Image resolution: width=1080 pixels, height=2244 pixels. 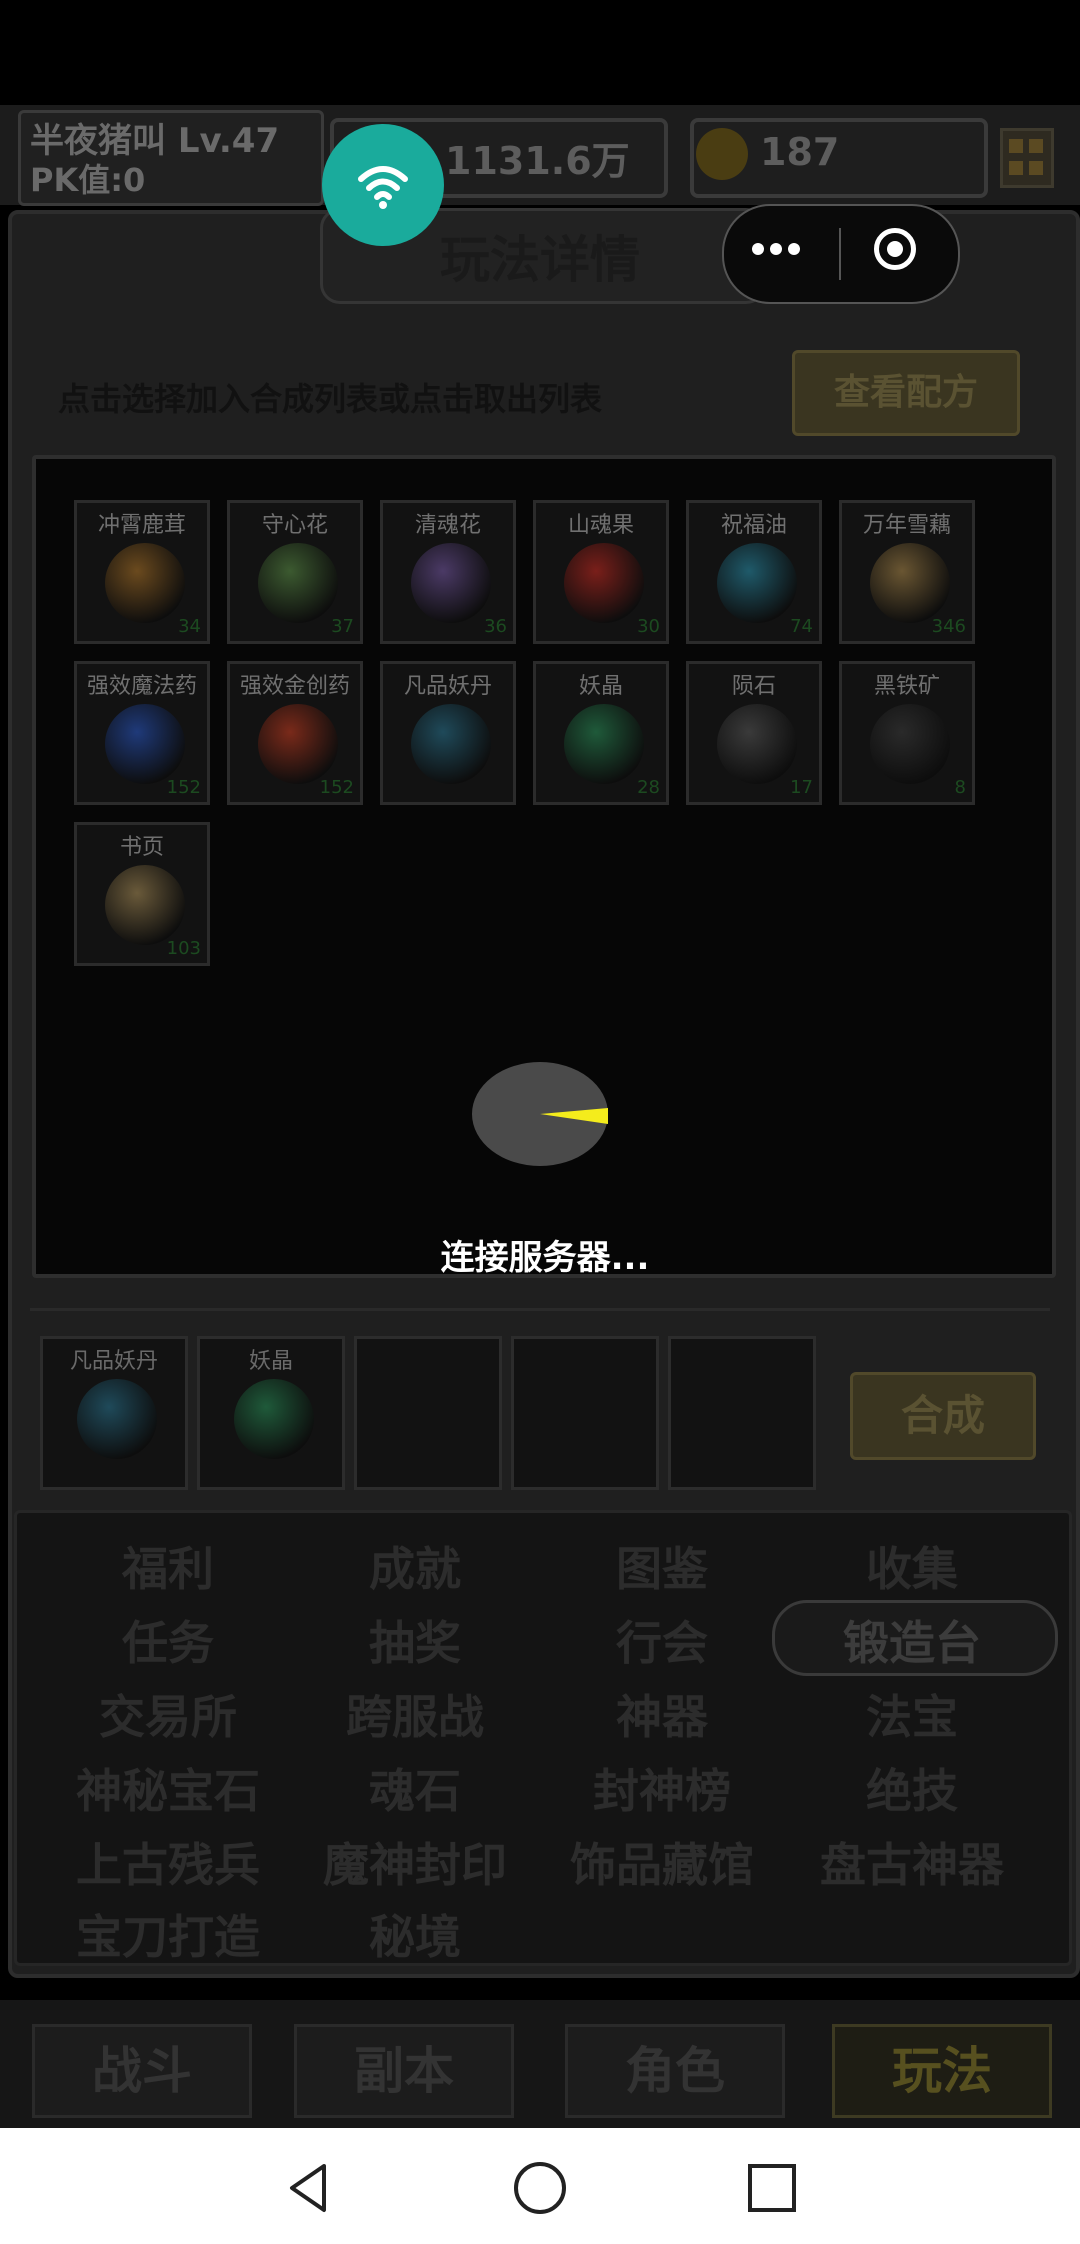 I want to click on inventory-item: 山魂果 30, so click(x=601, y=572).